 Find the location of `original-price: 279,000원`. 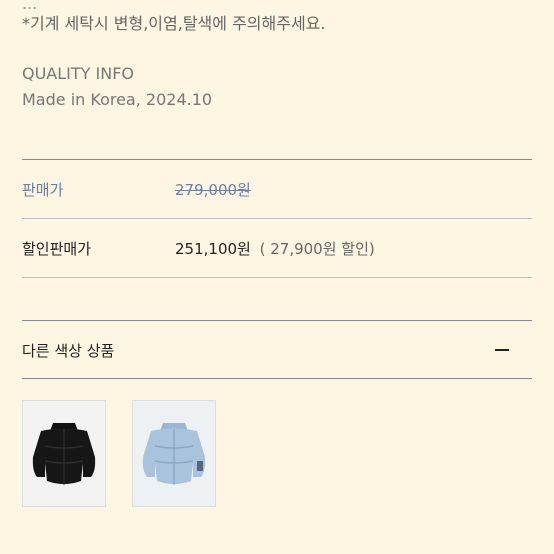

original-price: 279,000원 is located at coordinates (213, 190).